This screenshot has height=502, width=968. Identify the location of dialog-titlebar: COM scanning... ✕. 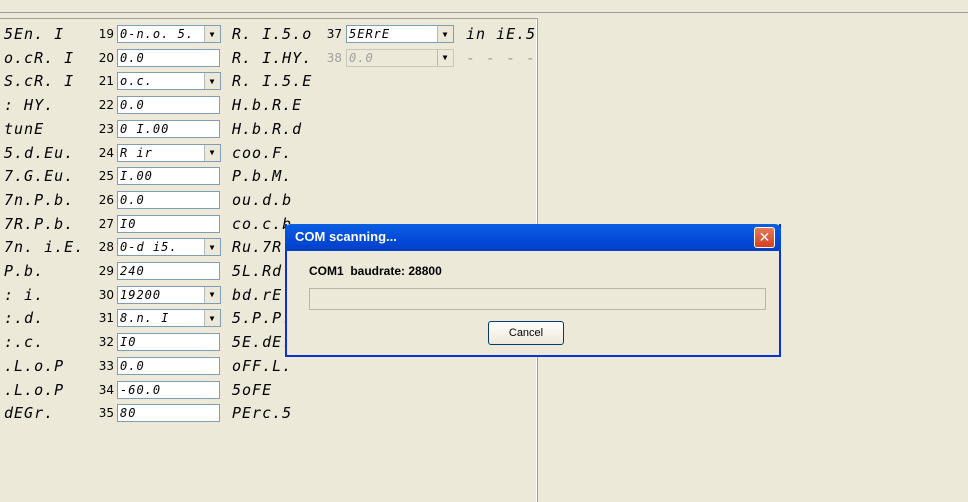
(533, 237).